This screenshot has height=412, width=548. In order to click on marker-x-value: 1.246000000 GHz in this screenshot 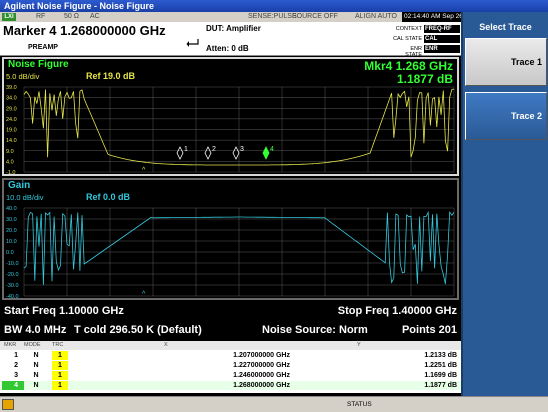, I will do `click(261, 375)`.